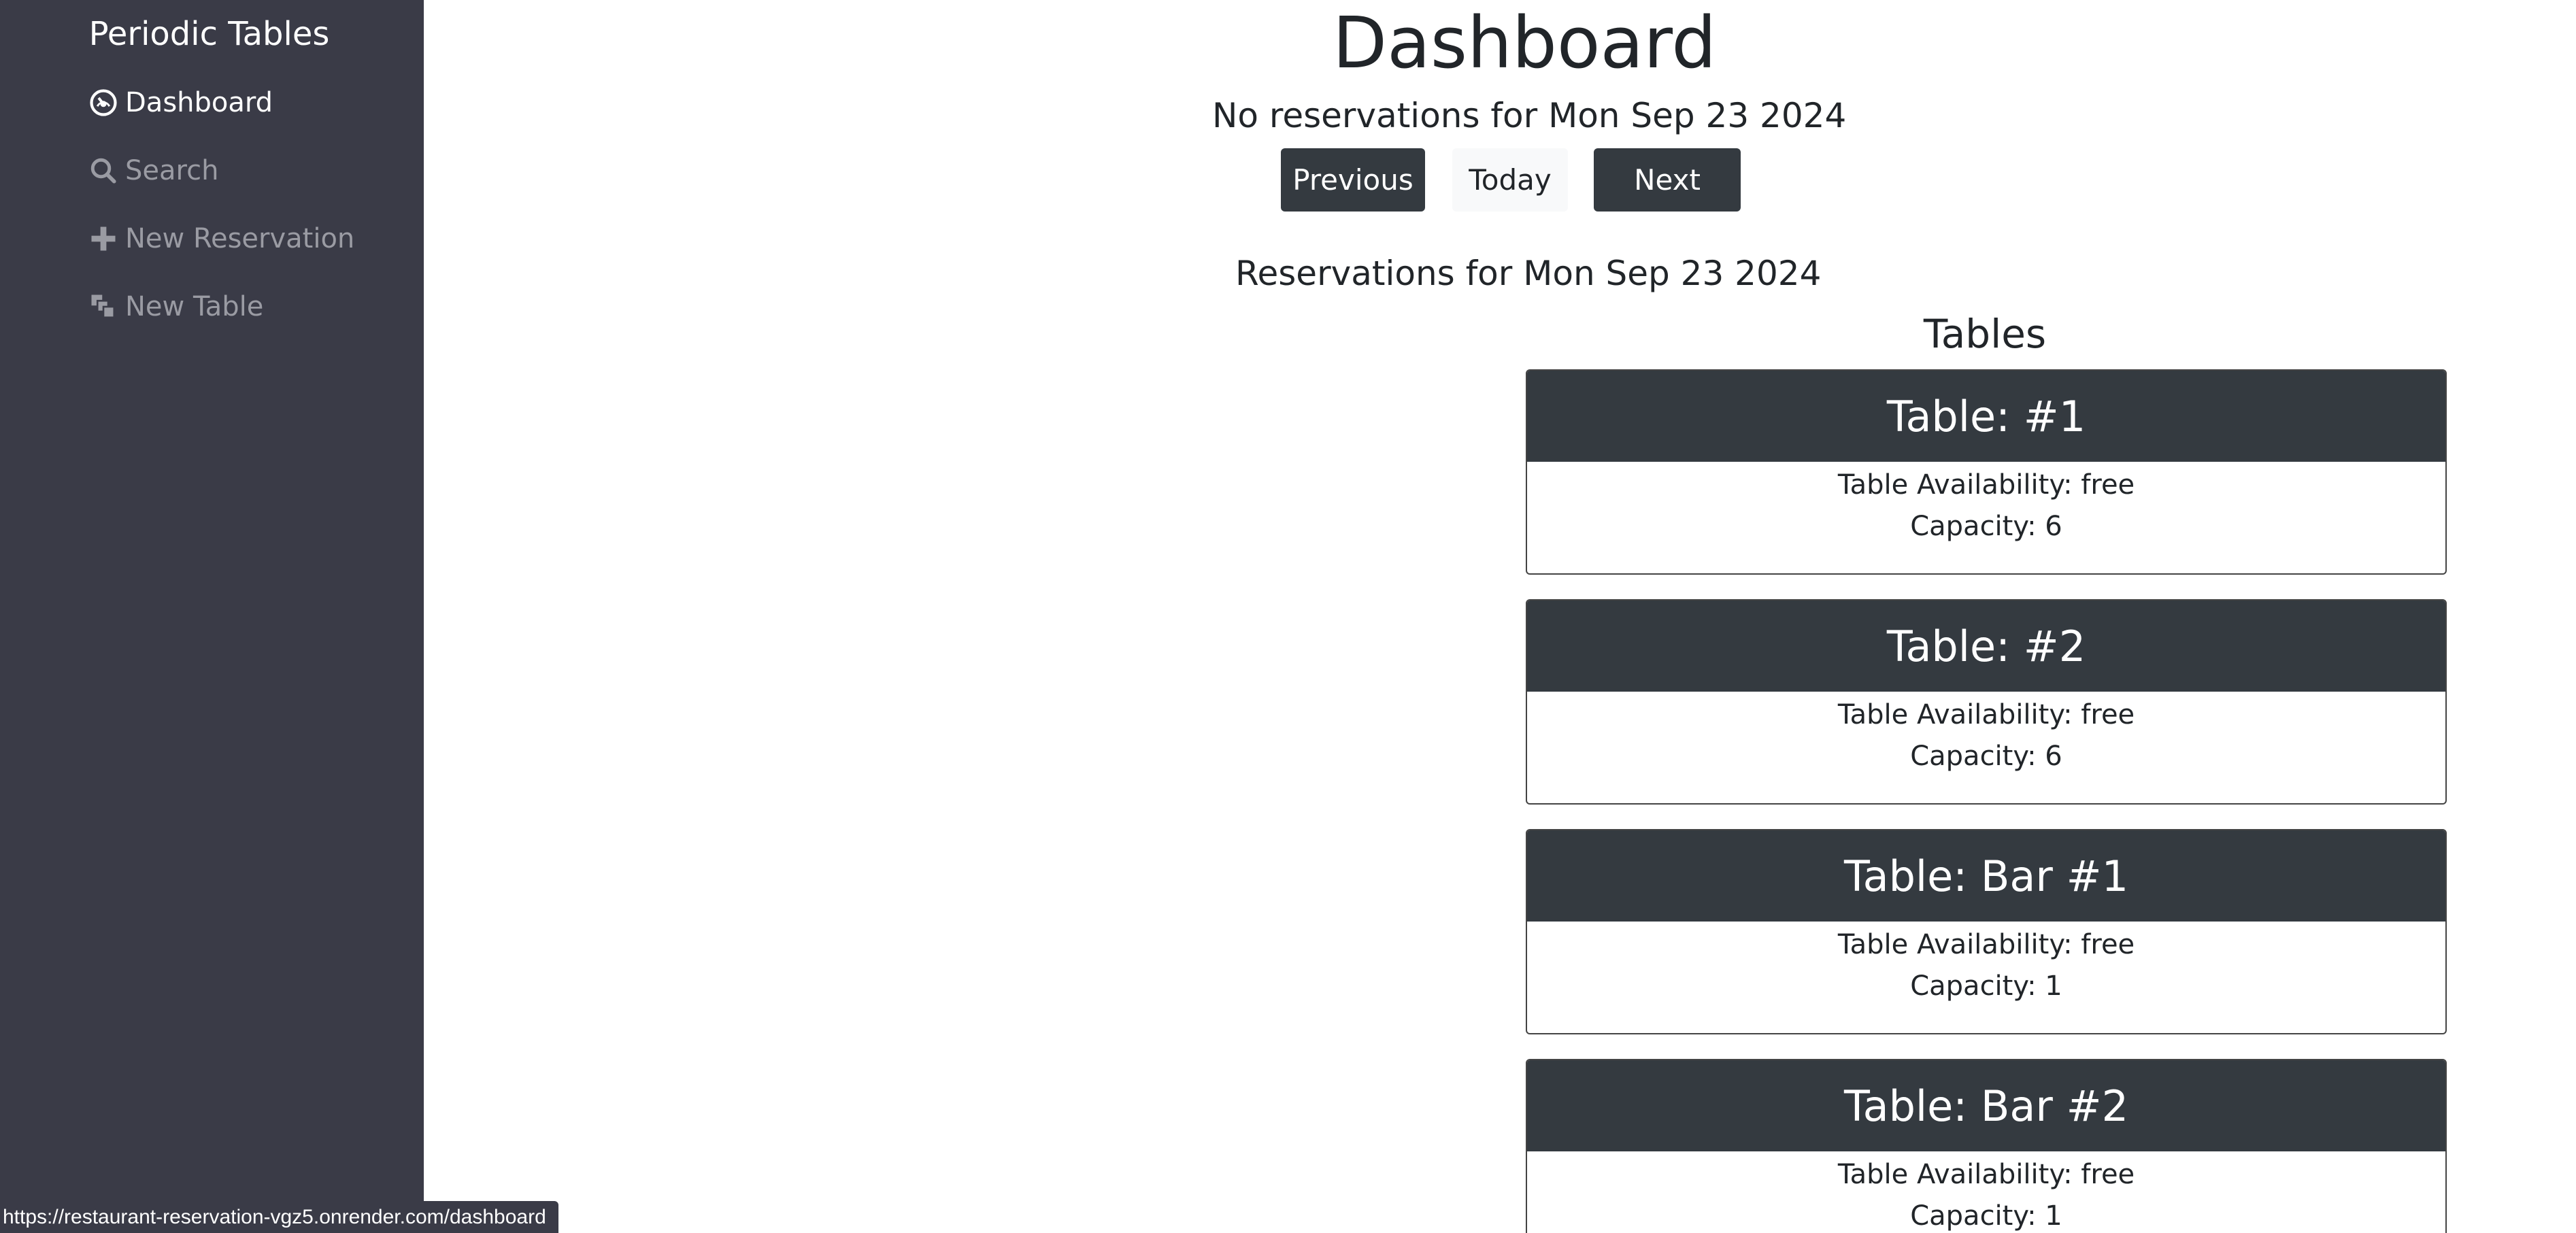 The height and width of the screenshot is (1233, 2576). I want to click on sidebar-item-label: Search, so click(172, 170).